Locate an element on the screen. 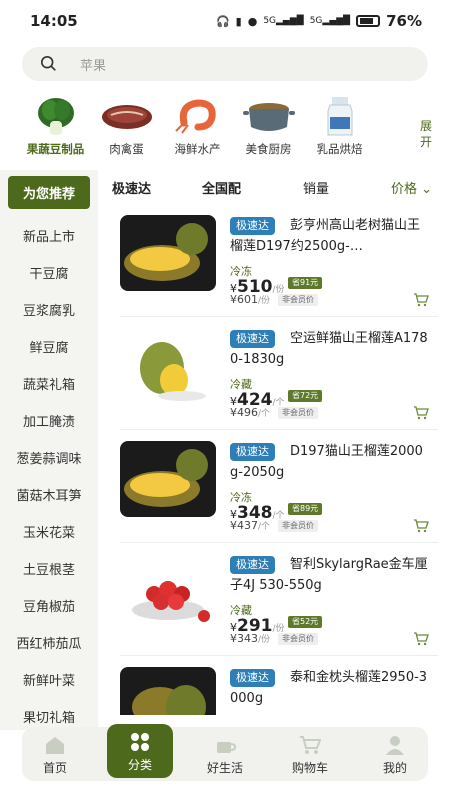 The width and height of the screenshot is (450, 800). category-label: 果蔬豆制品 is located at coordinates (55, 149).